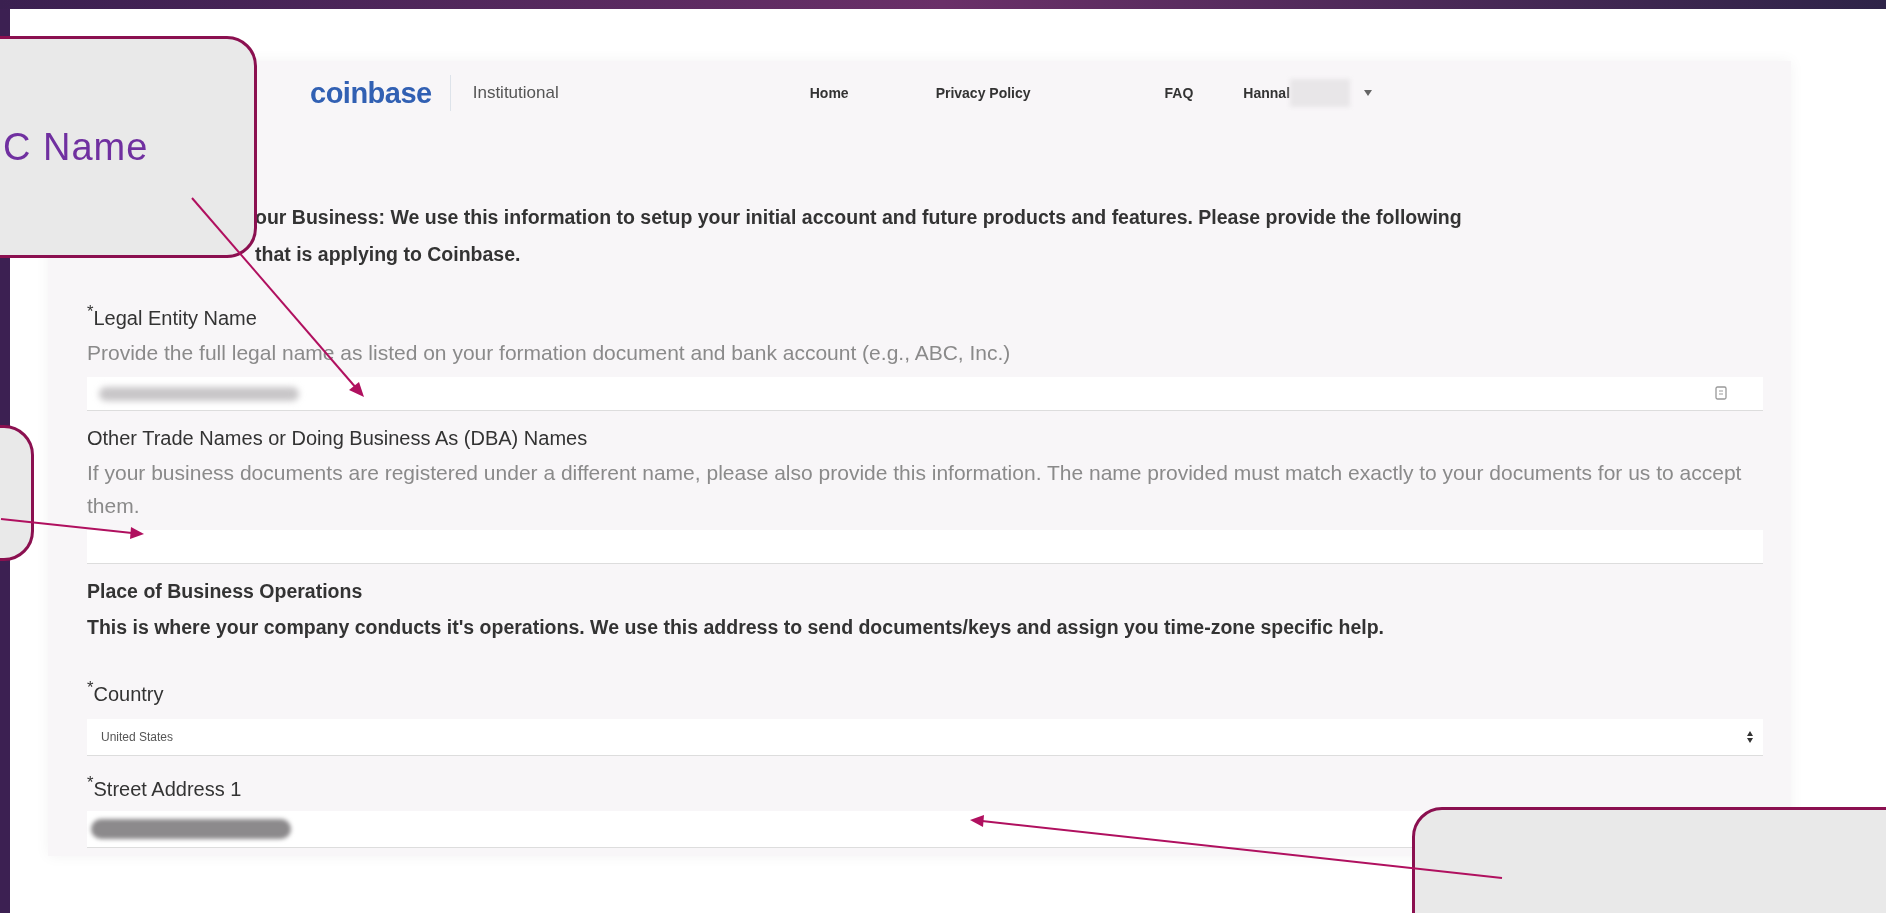  Describe the element at coordinates (515, 93) in the screenshot. I see `product-name: Institutional` at that location.